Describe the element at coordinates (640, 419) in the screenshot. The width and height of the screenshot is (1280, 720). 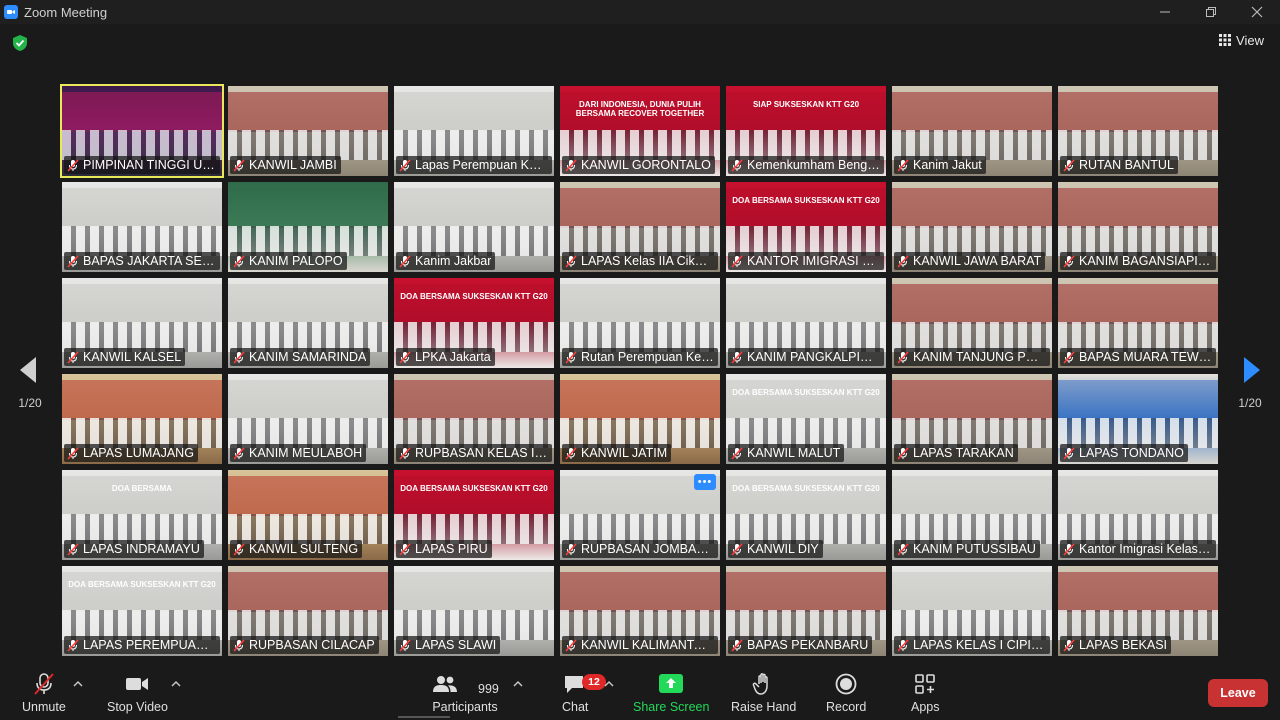
I see `participant-tile: KANWIL JATIM` at that location.